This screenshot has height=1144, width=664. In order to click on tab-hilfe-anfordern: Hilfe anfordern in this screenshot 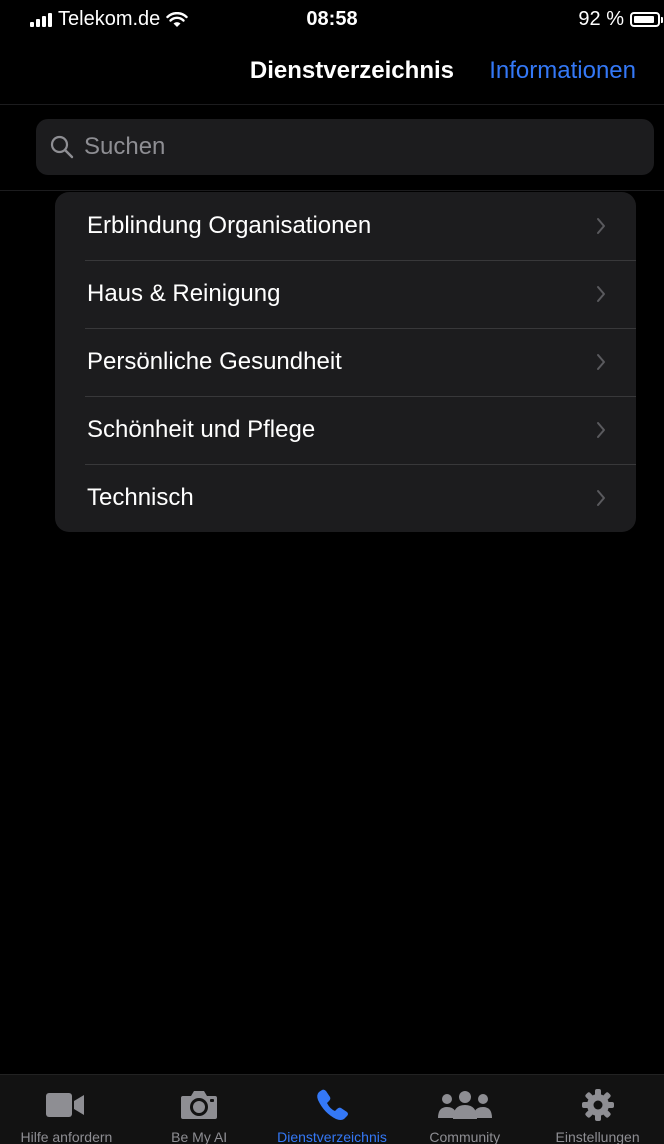, I will do `click(66, 1109)`.